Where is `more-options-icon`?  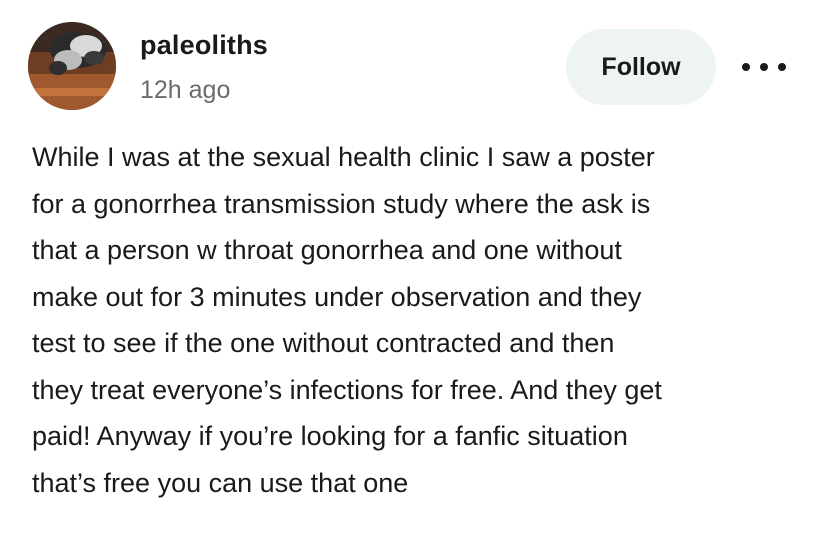 more-options-icon is located at coordinates (764, 67).